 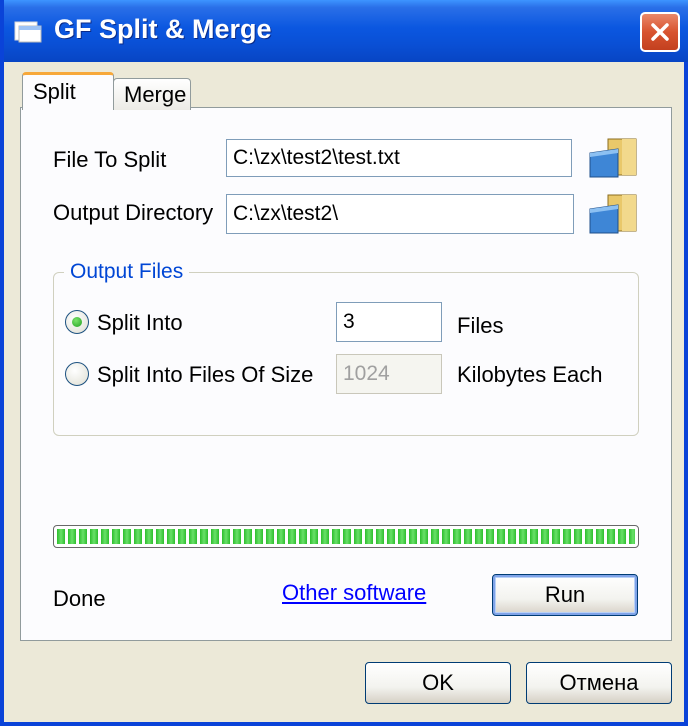 I want to click on file-to-split-input: C:\zx\test2\test.txt, so click(x=399, y=158).